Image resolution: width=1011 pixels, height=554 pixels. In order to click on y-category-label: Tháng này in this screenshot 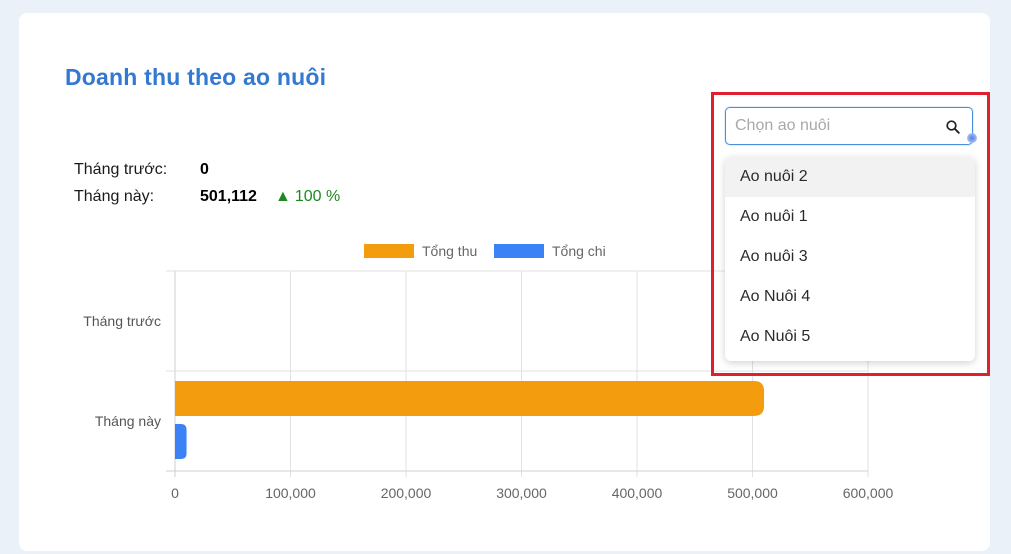, I will do `click(128, 421)`.